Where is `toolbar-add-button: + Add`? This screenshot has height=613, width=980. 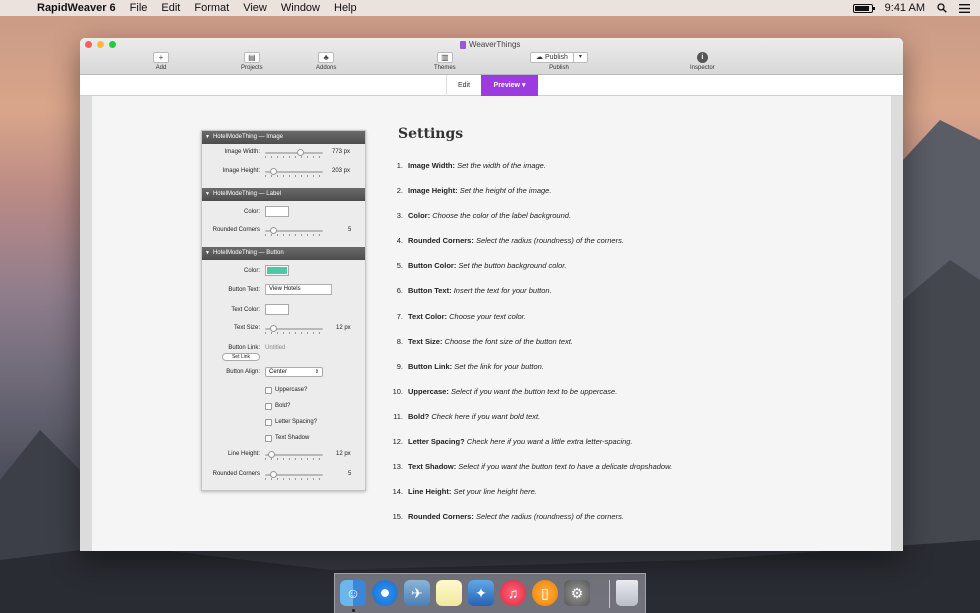
toolbar-add-button: + Add is located at coordinates (161, 61).